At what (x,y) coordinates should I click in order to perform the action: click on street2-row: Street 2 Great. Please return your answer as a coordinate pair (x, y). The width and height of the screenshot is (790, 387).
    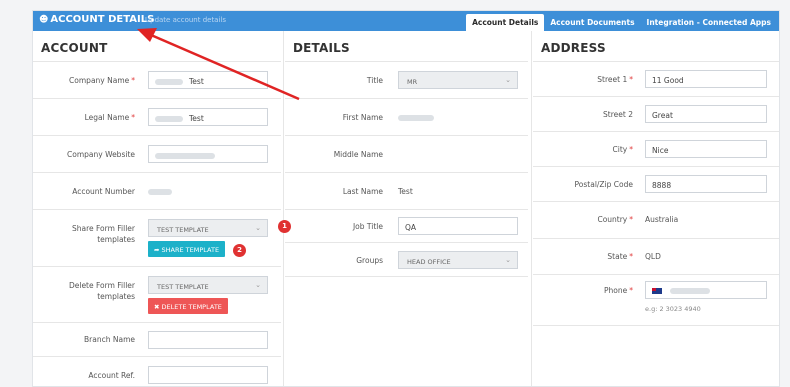
    Looking at the image, I should click on (656, 113).